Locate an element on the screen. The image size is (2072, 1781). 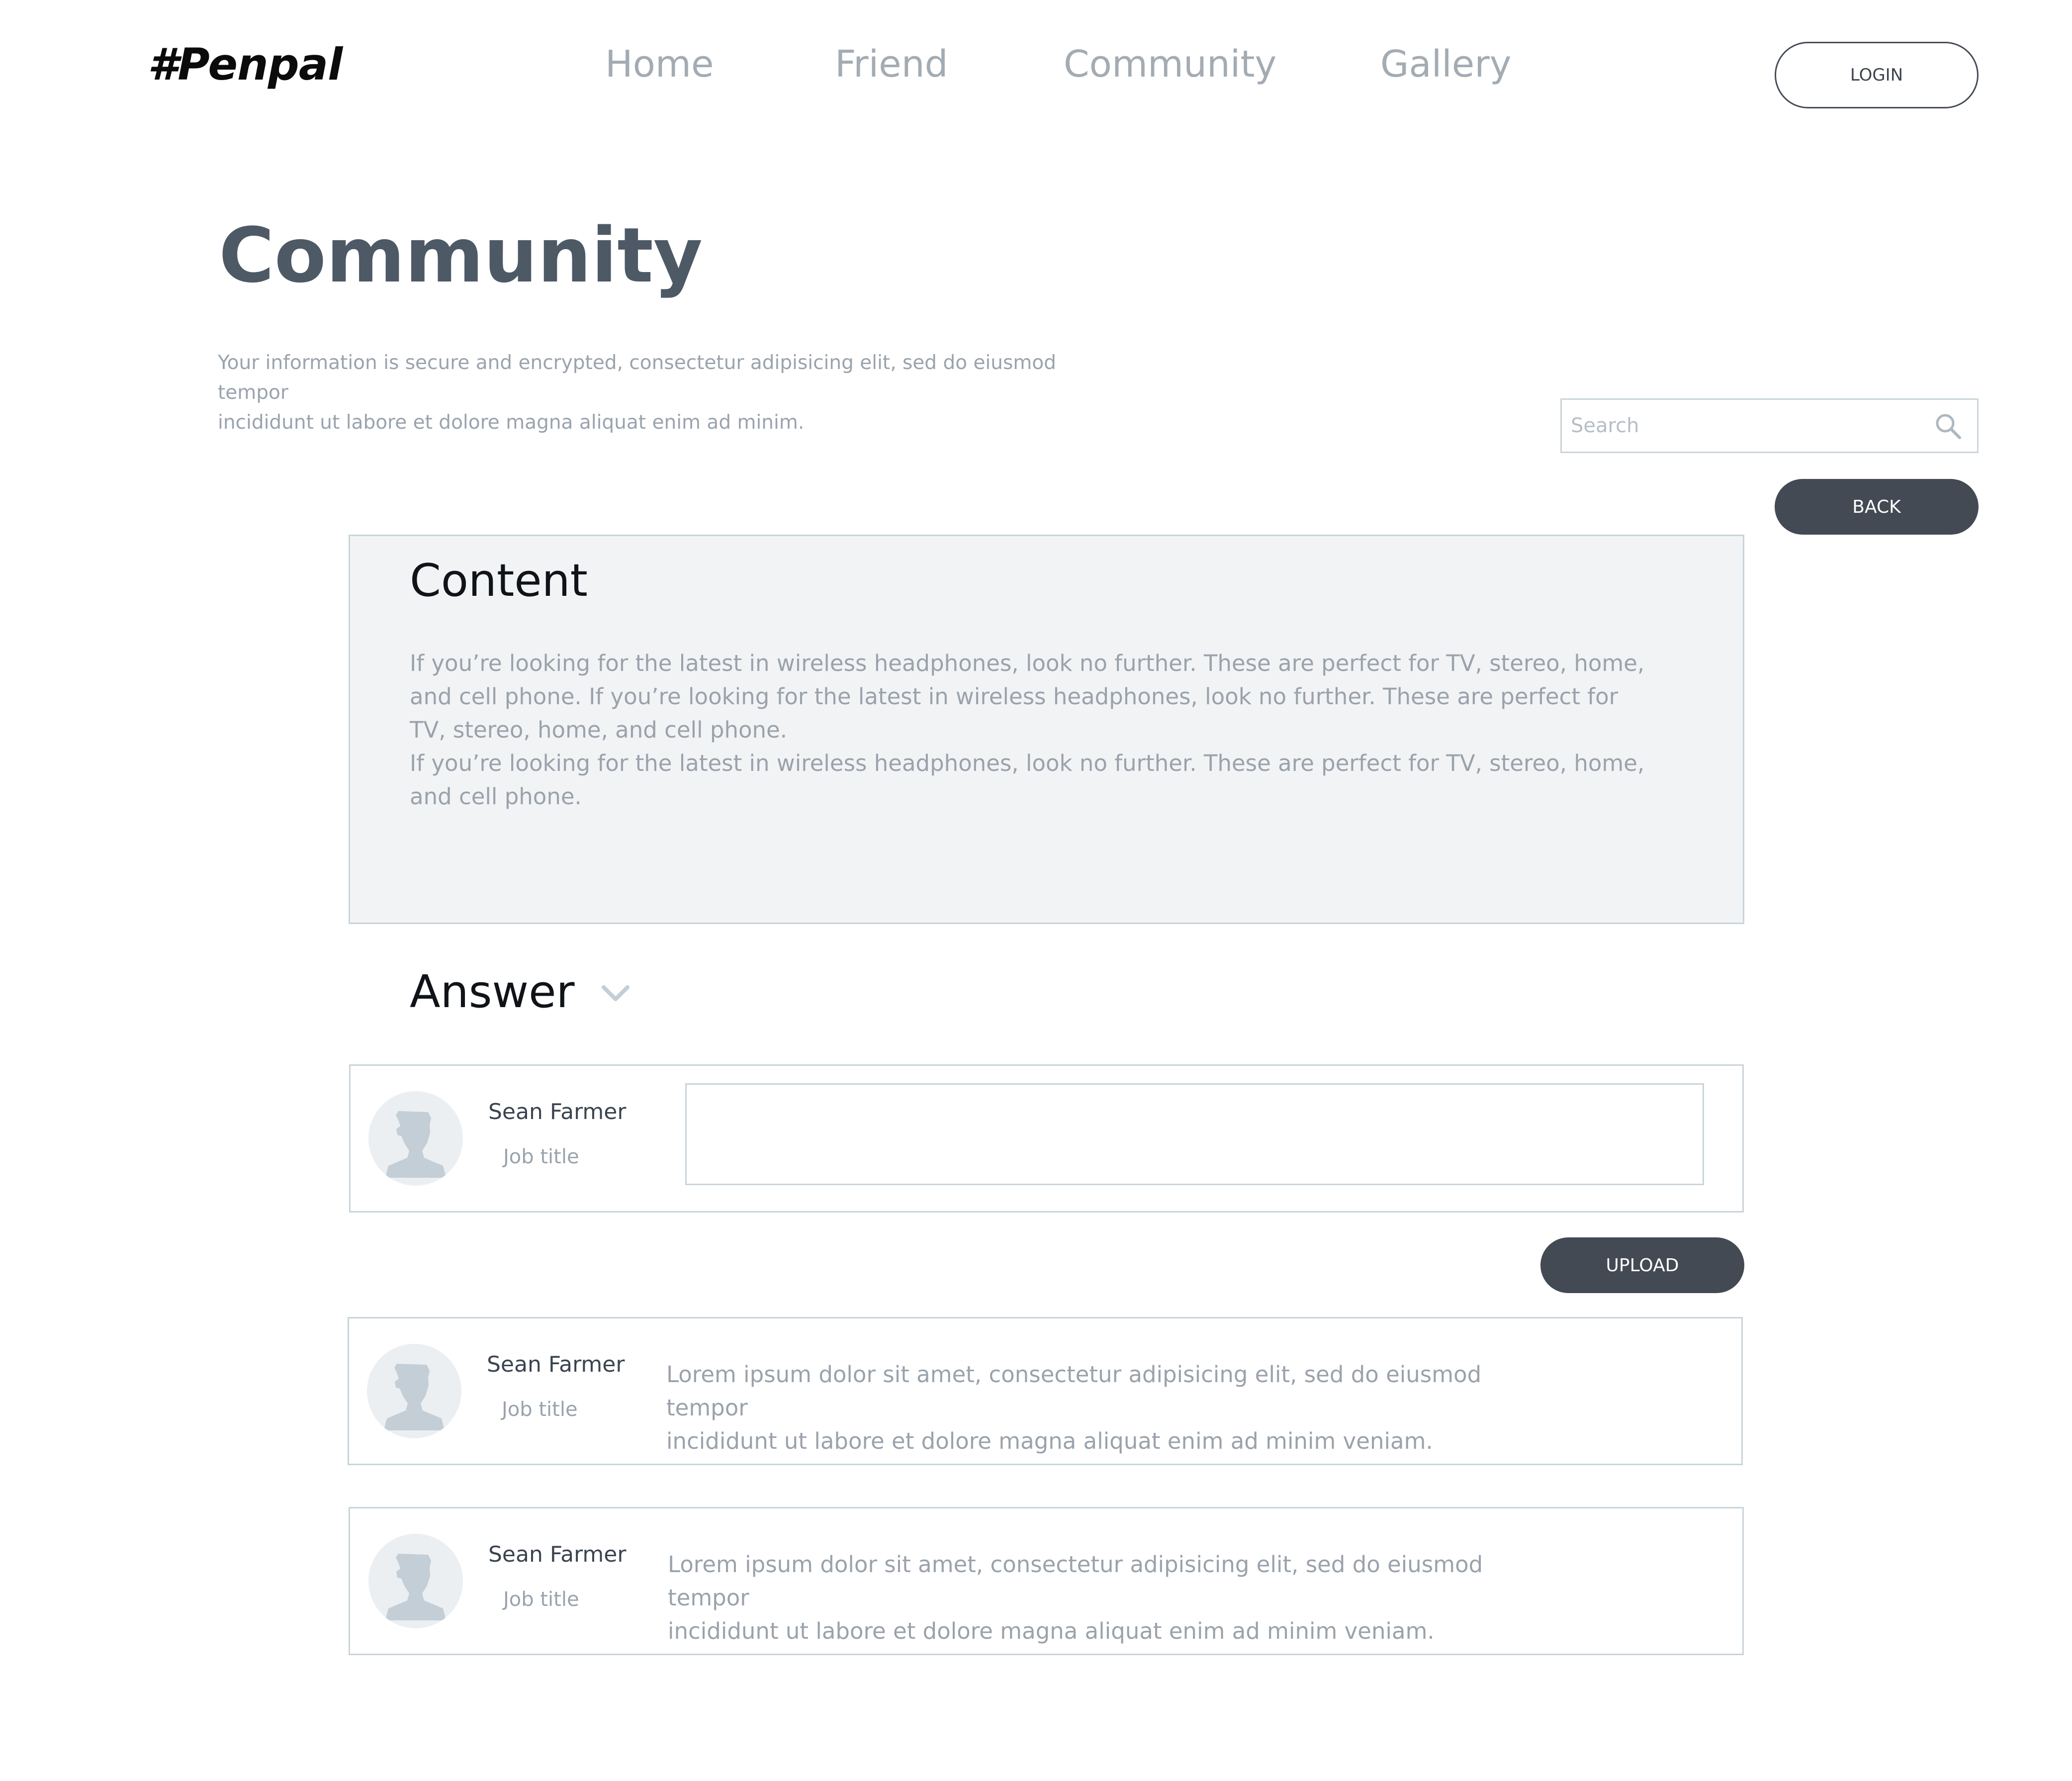
answer-input is located at coordinates (1195, 1134).